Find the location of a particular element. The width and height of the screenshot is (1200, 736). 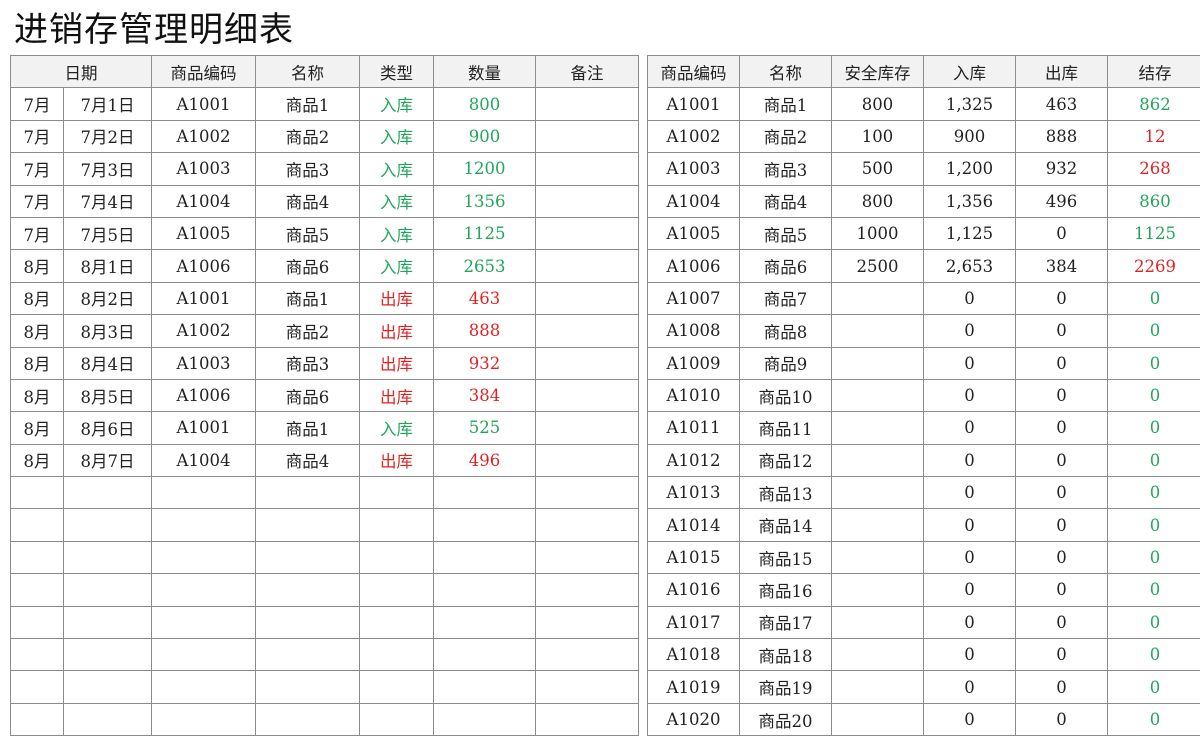

safety-stock-cell: 800 is located at coordinates (877, 104).